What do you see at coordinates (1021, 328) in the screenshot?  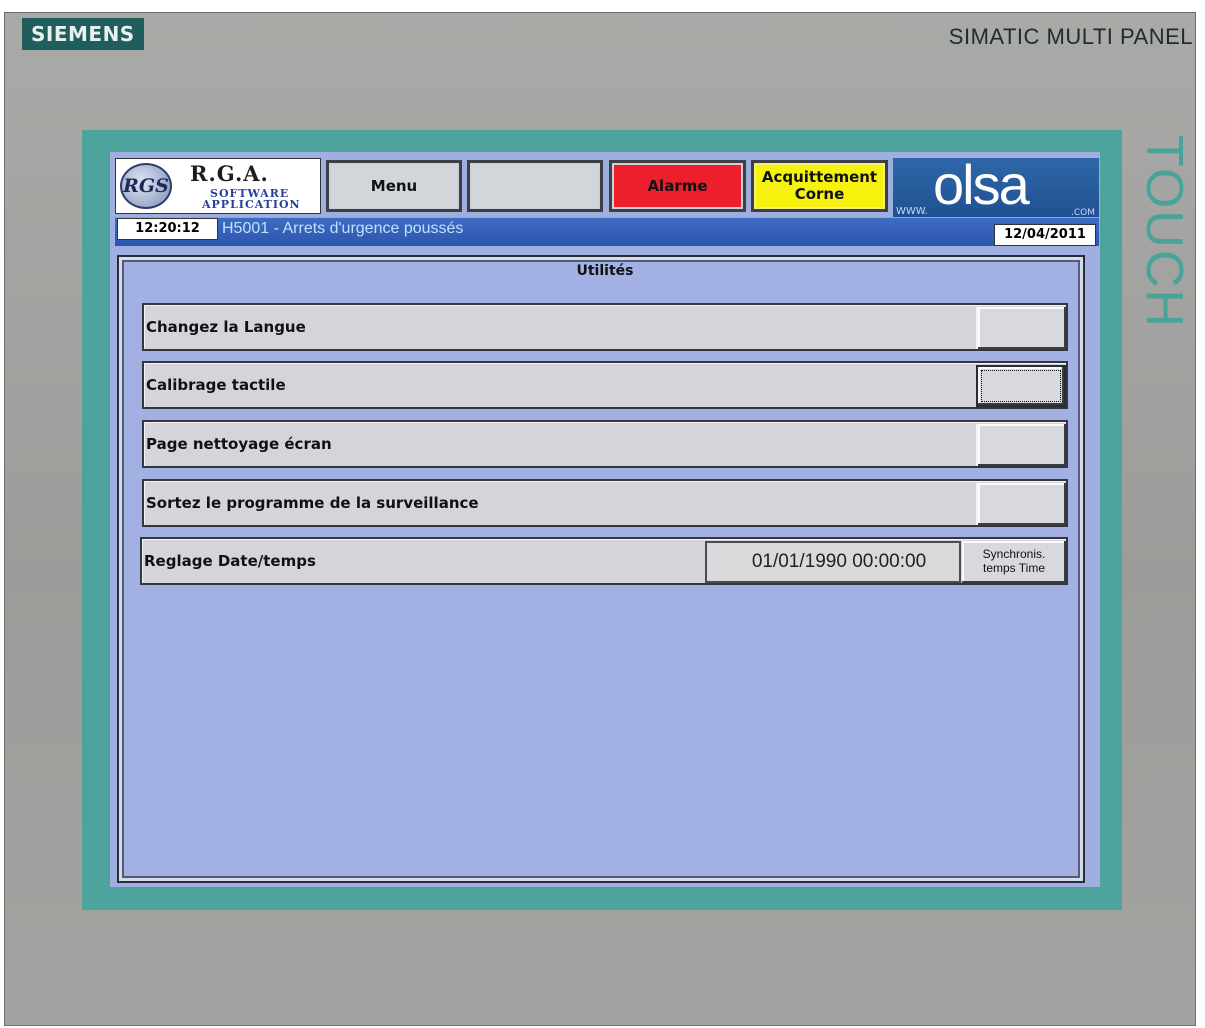 I see `change-language-button` at bounding box center [1021, 328].